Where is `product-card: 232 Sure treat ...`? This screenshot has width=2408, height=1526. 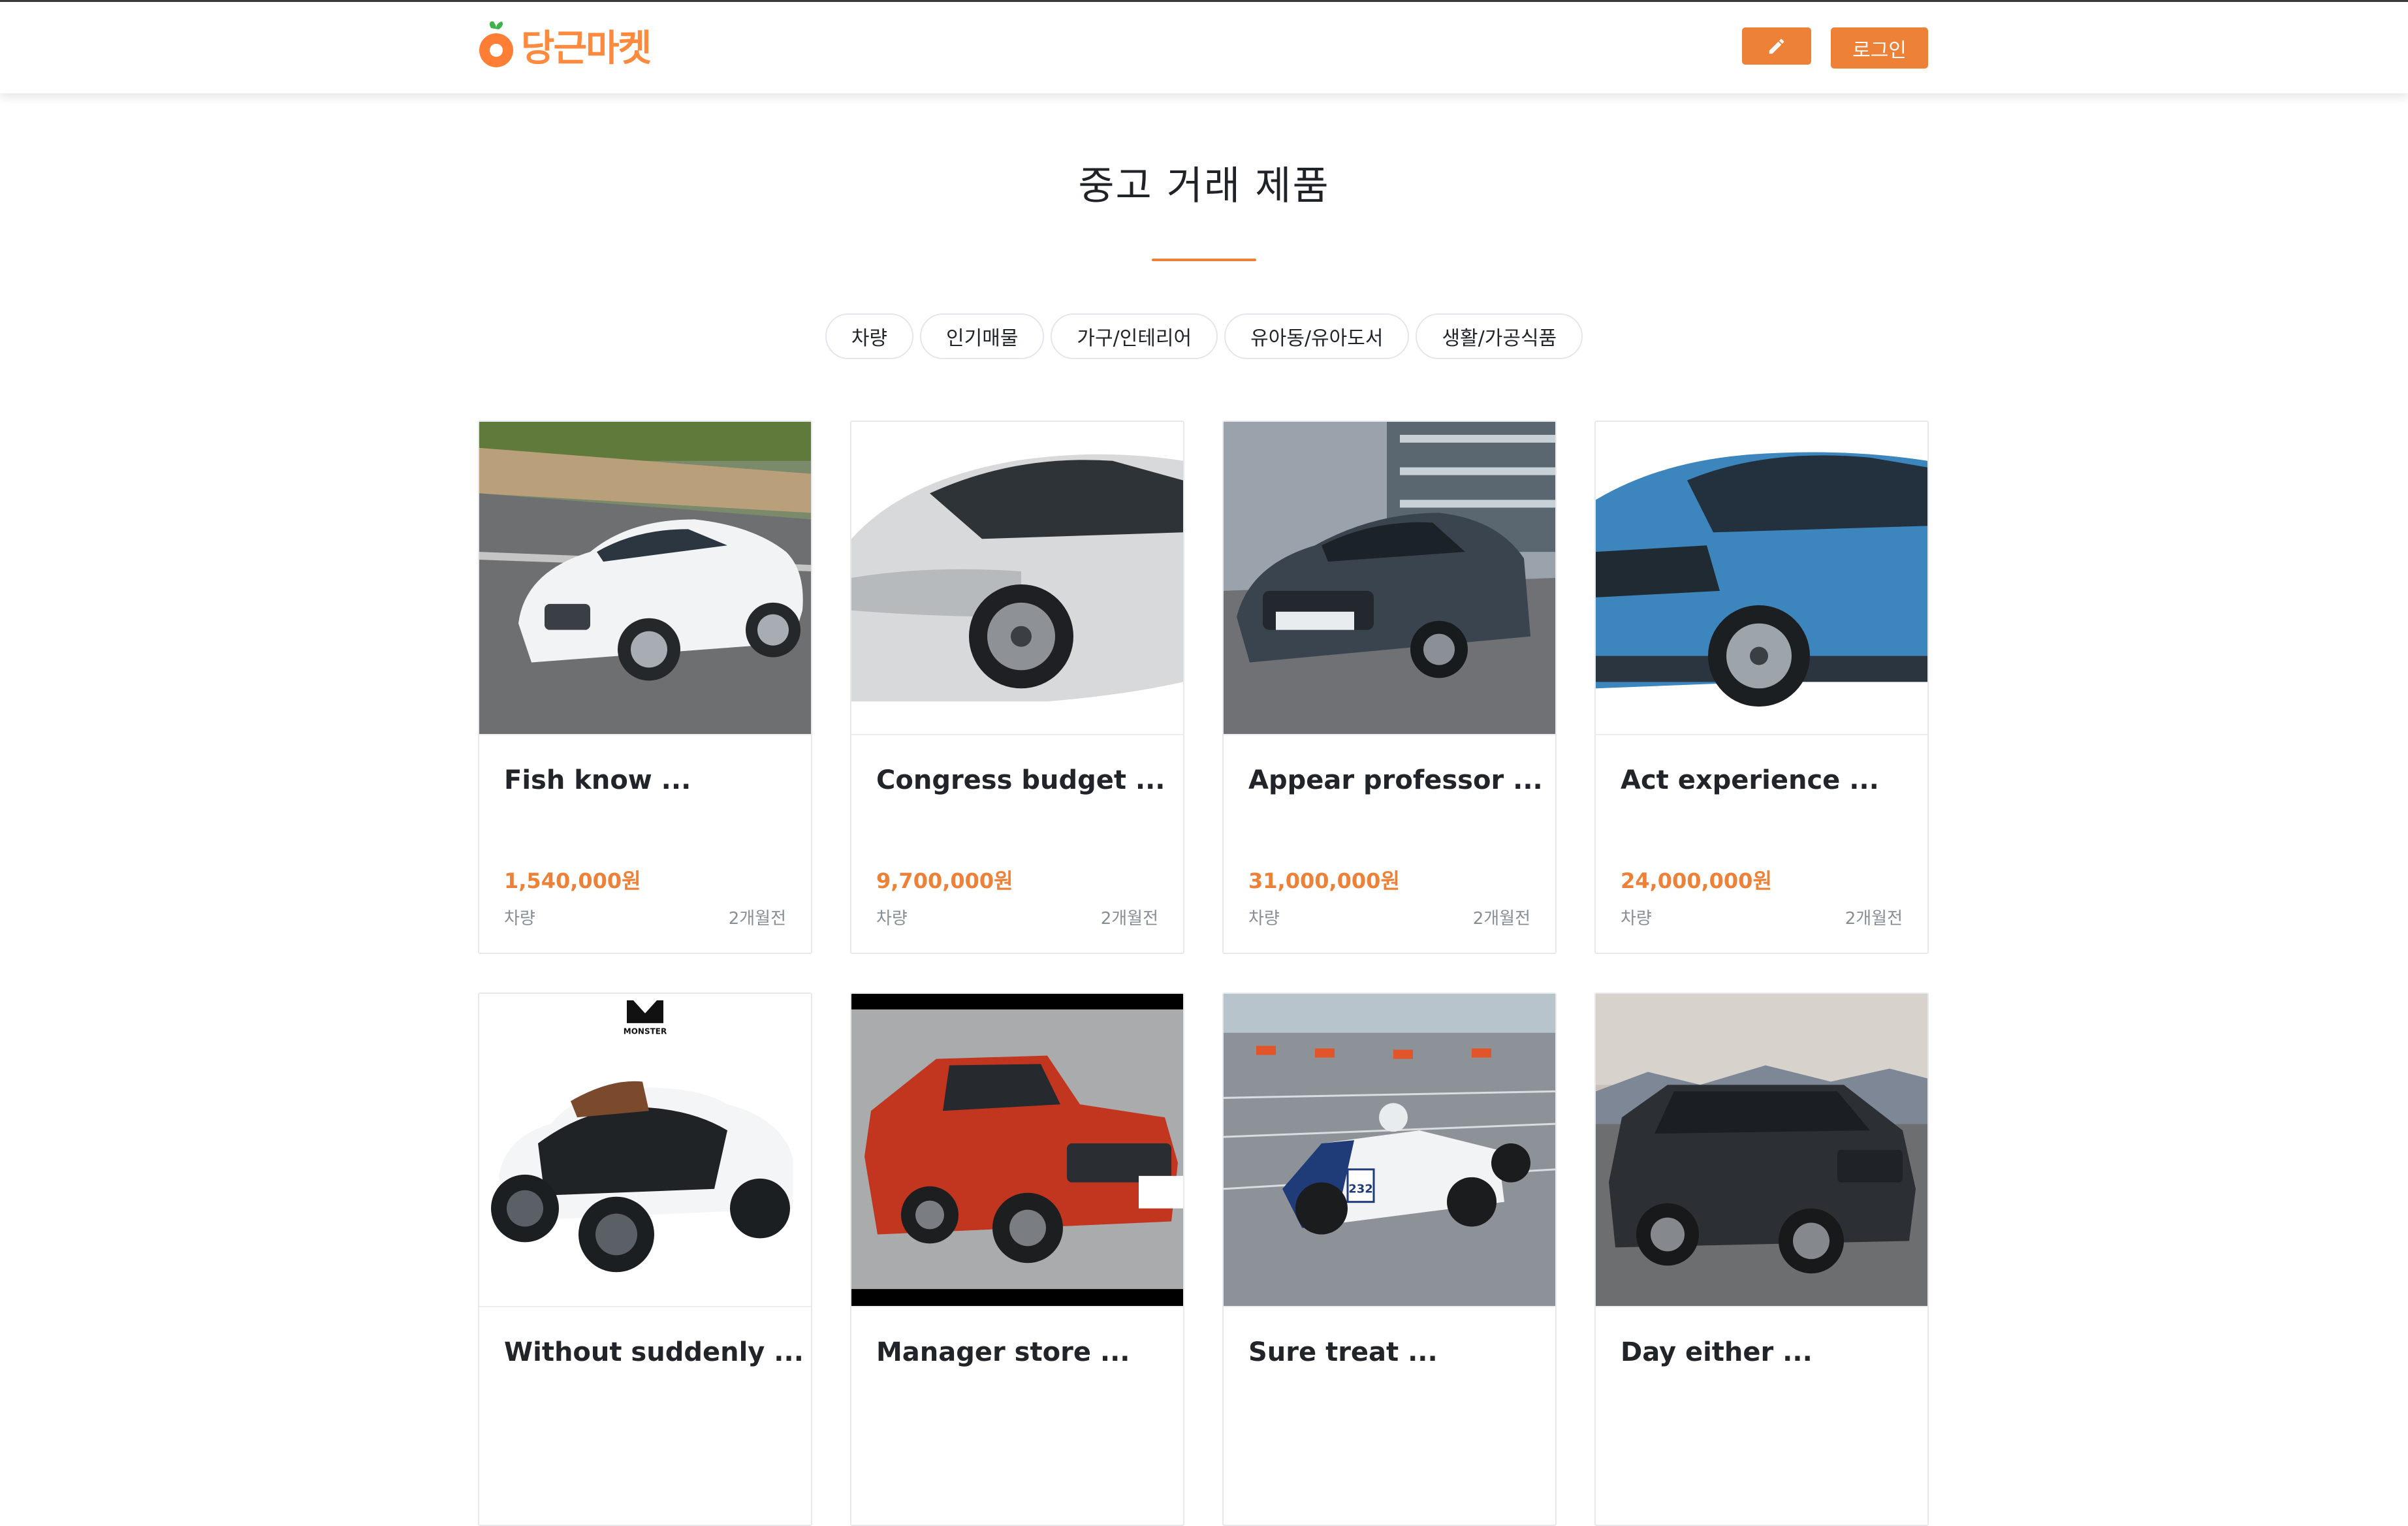 product-card: 232 Sure treat ... is located at coordinates (1389, 1259).